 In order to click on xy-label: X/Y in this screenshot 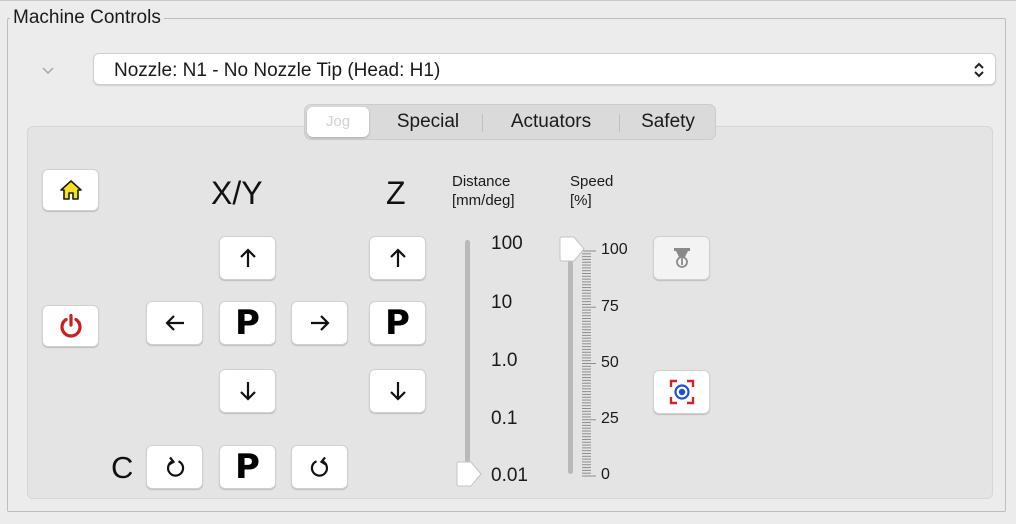, I will do `click(237, 193)`.